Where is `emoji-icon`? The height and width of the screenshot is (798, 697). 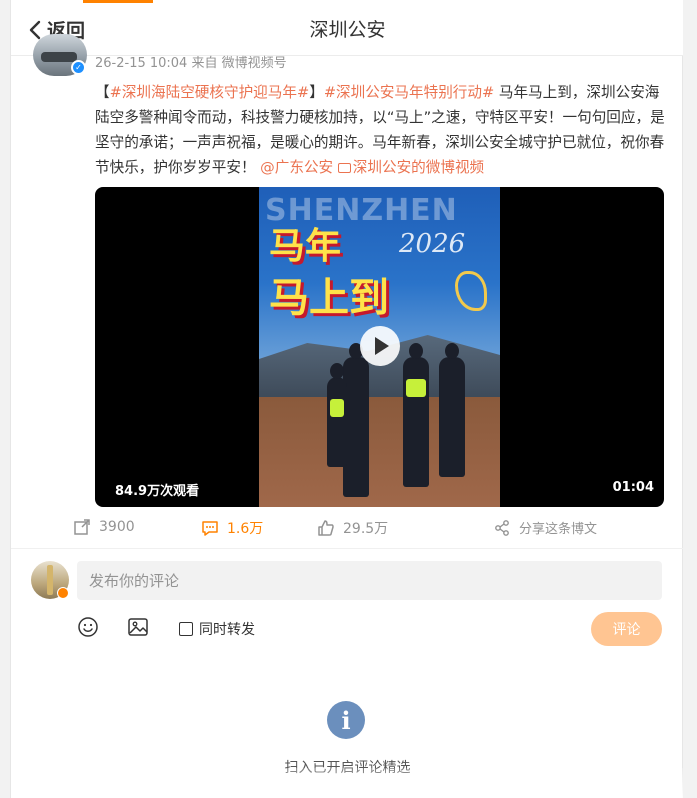
emoji-icon is located at coordinates (88, 629).